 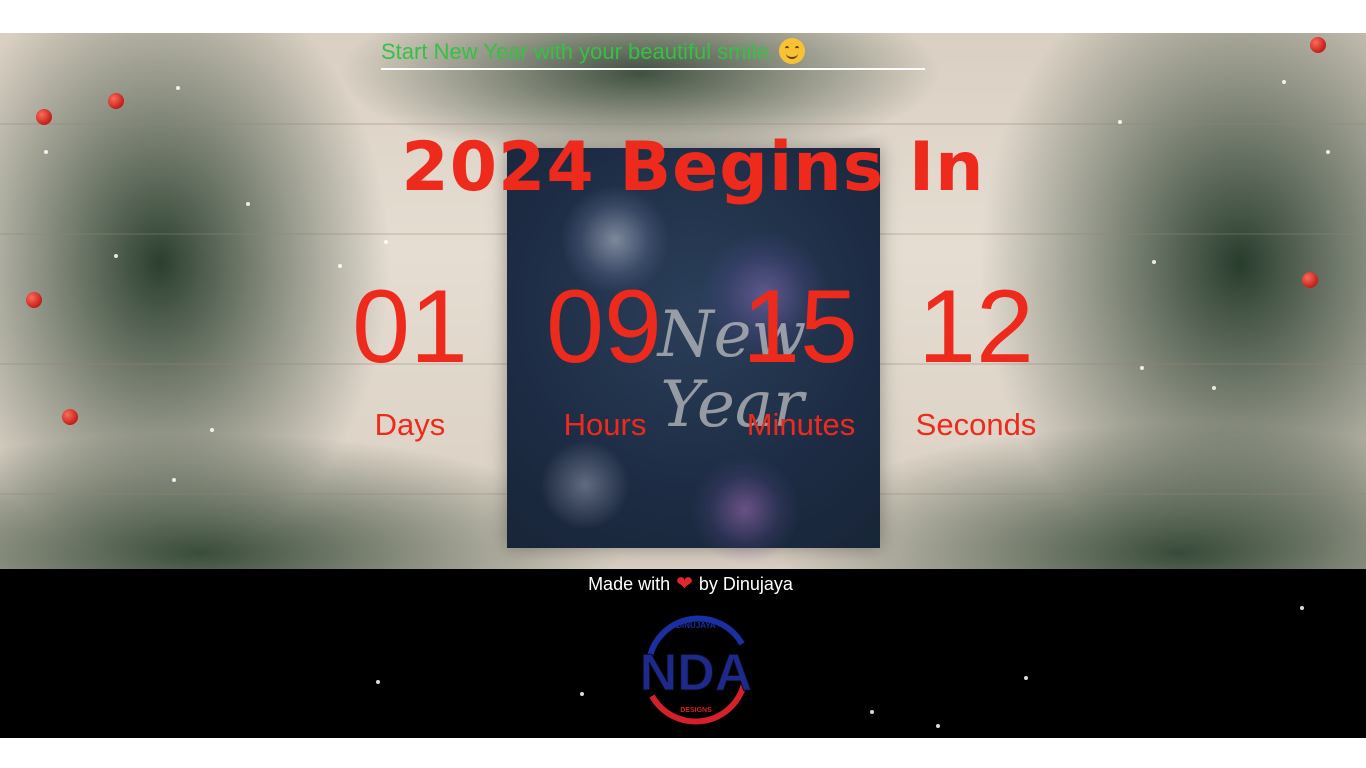 I want to click on made-with-credit: Made with ❤ by Dinujaya, so click(x=683, y=584).